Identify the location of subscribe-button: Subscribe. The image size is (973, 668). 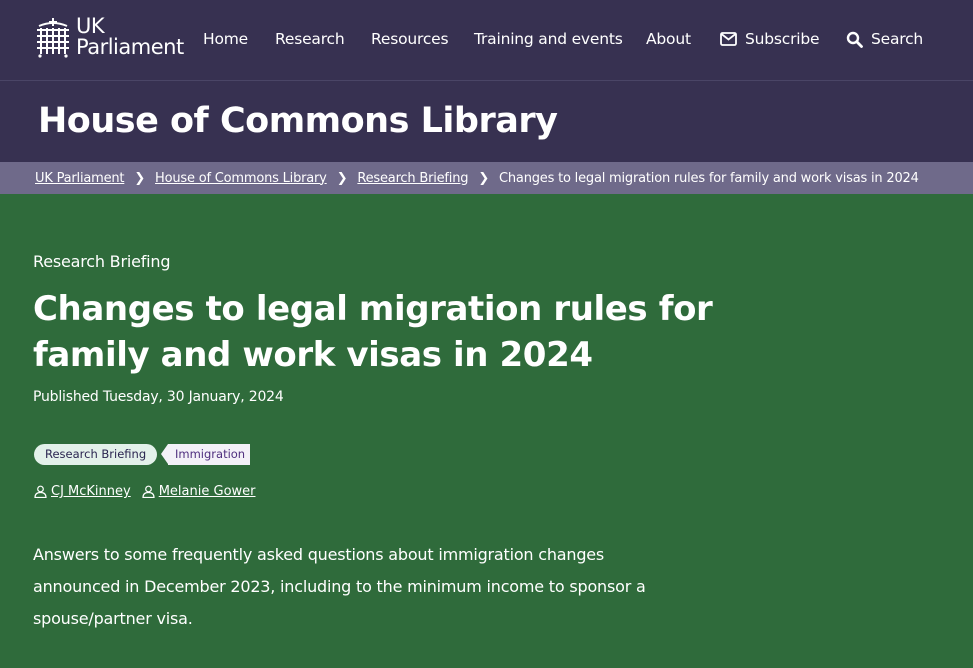
(770, 39).